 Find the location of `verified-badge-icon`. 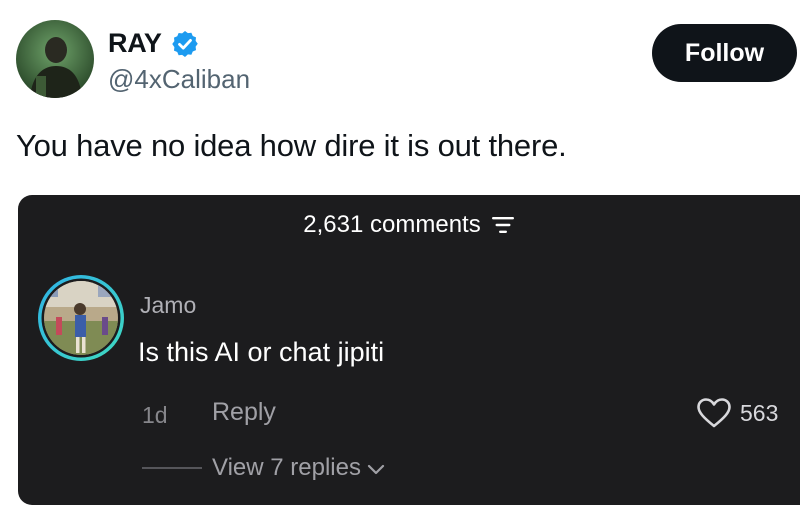

verified-badge-icon is located at coordinates (185, 44).